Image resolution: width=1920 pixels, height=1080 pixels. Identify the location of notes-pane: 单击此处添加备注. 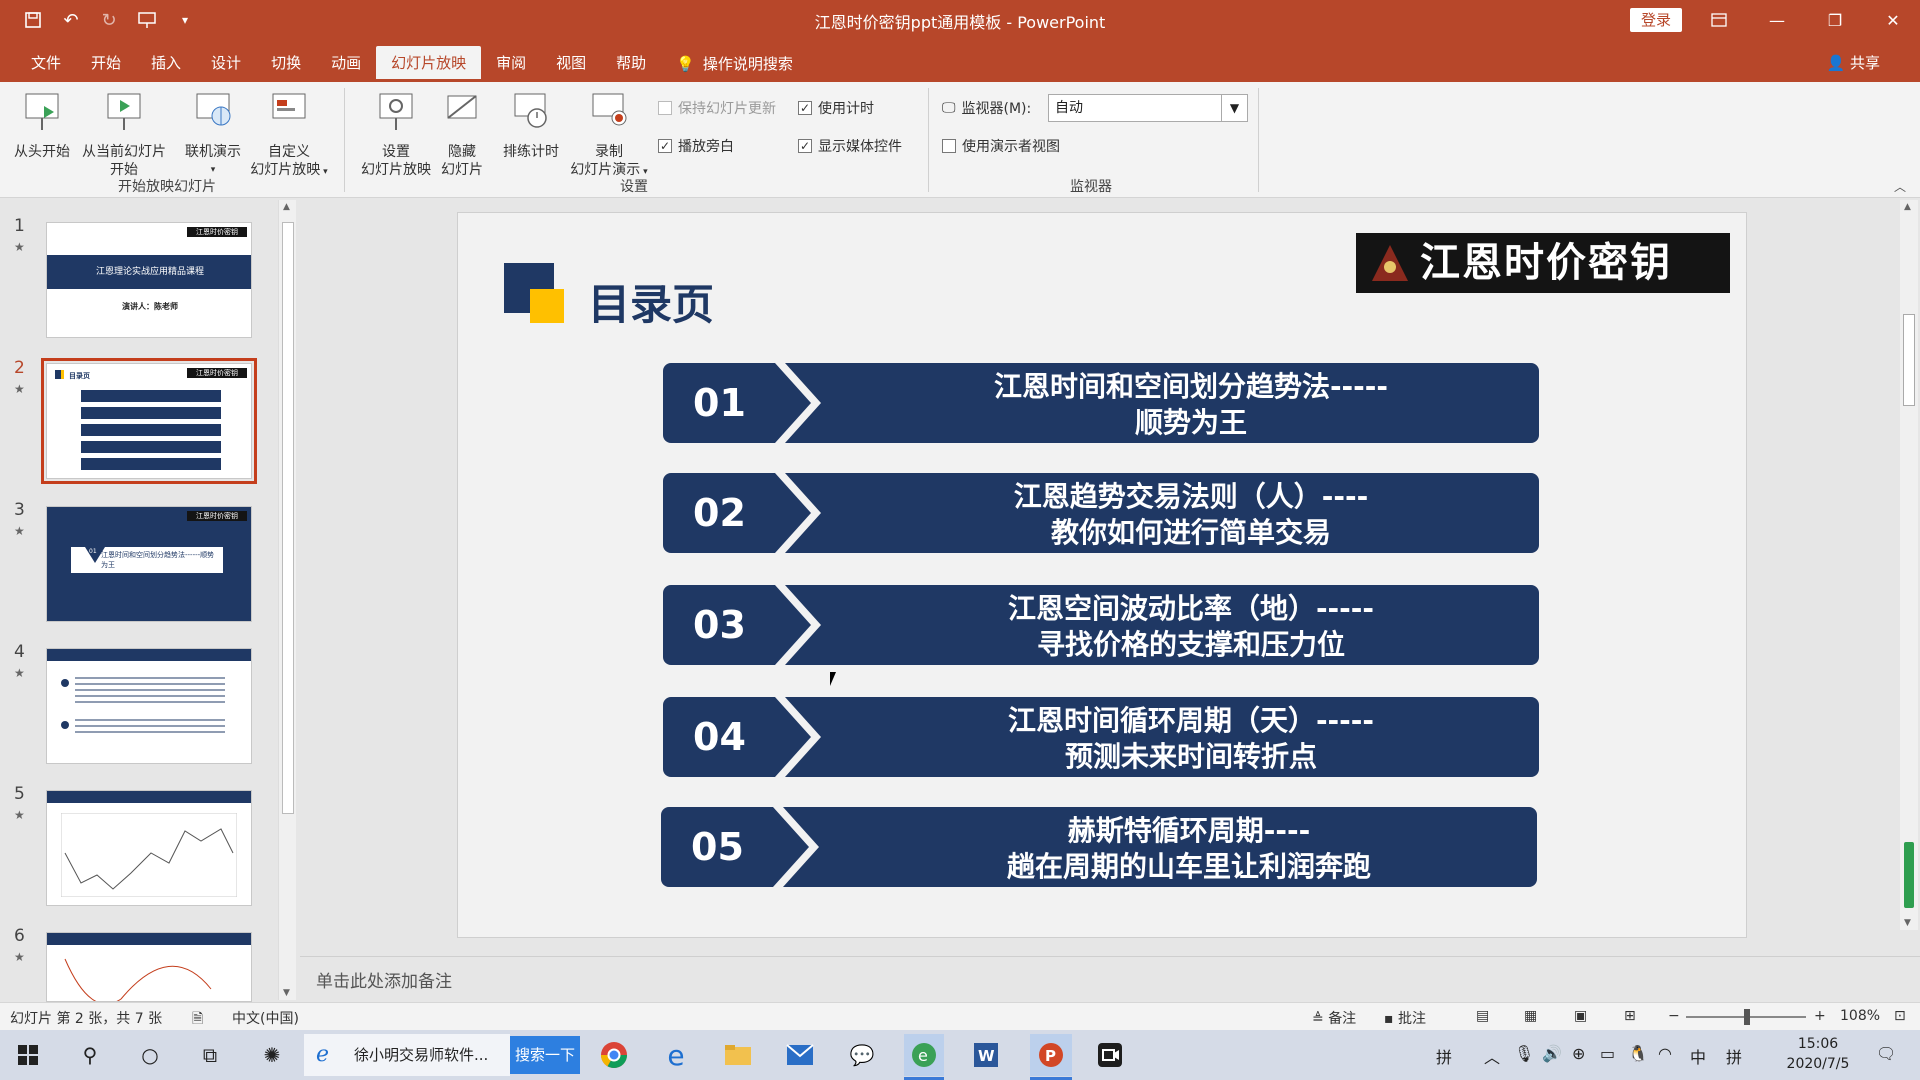
(1110, 979).